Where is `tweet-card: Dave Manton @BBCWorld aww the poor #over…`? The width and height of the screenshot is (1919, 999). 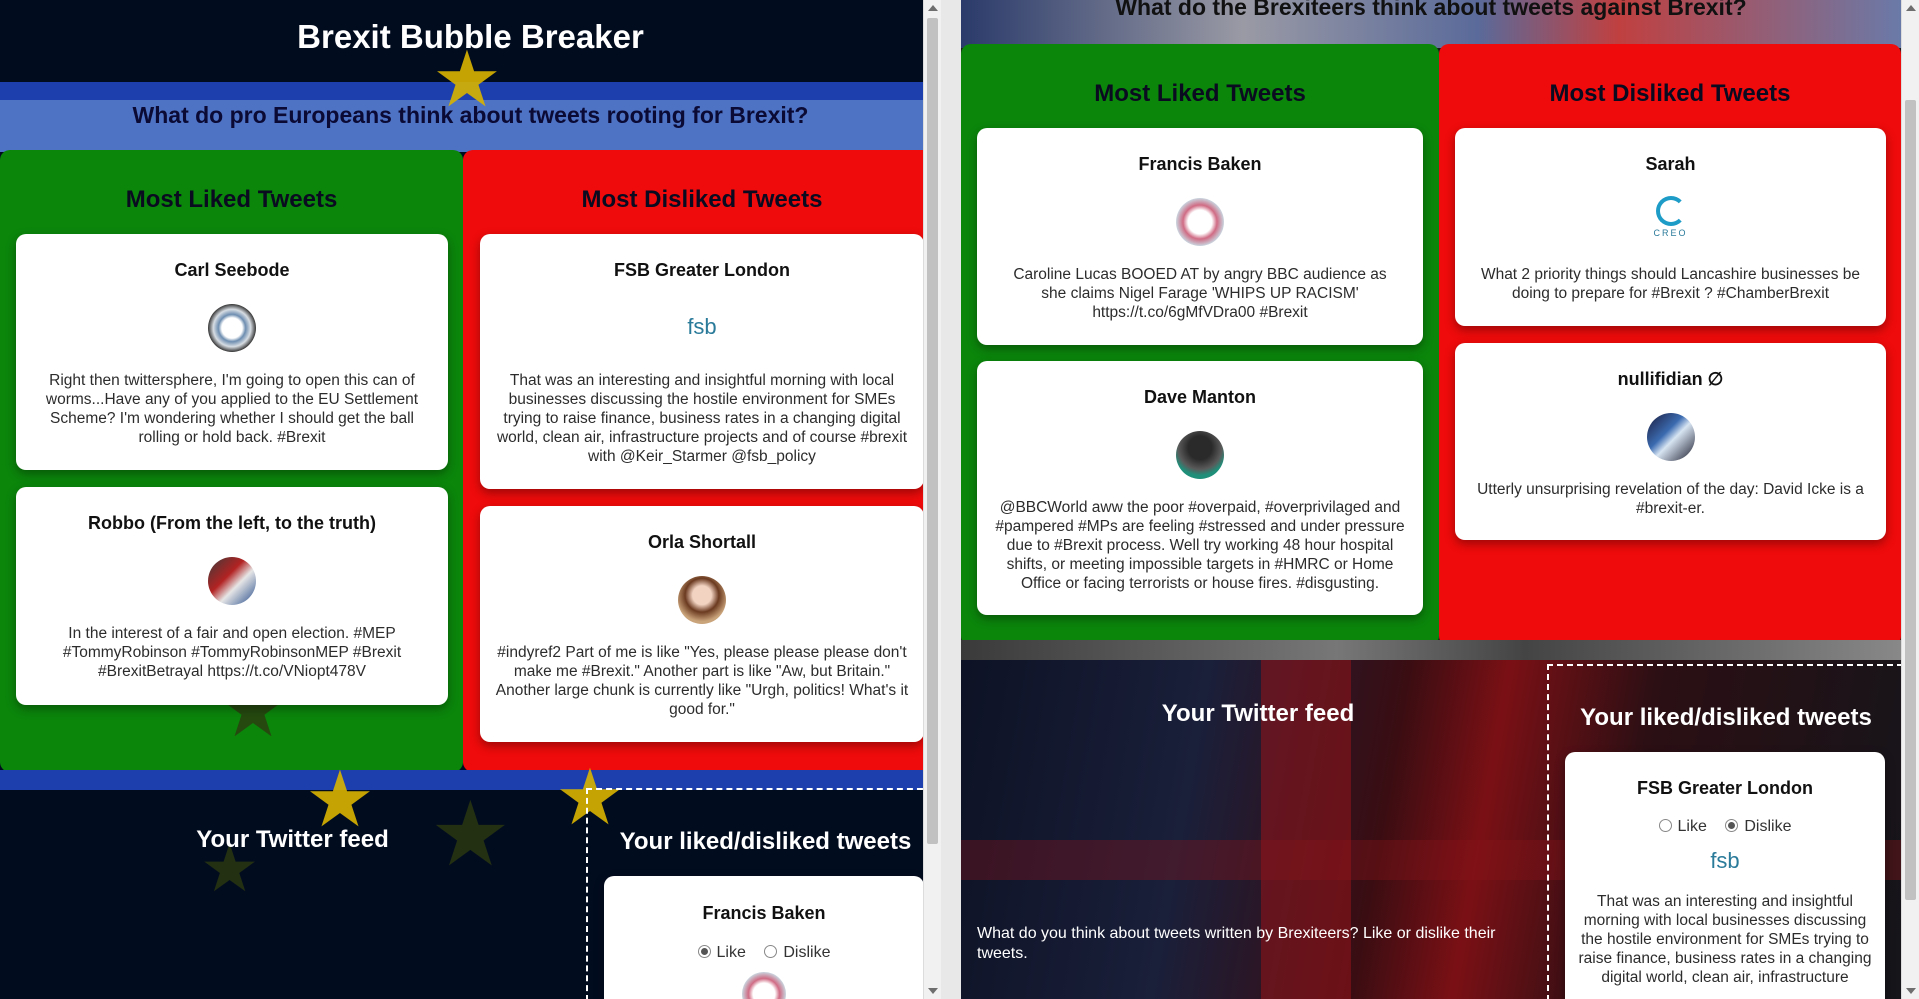
tweet-card: Dave Manton @BBCWorld aww the poor #over… is located at coordinates (1200, 488).